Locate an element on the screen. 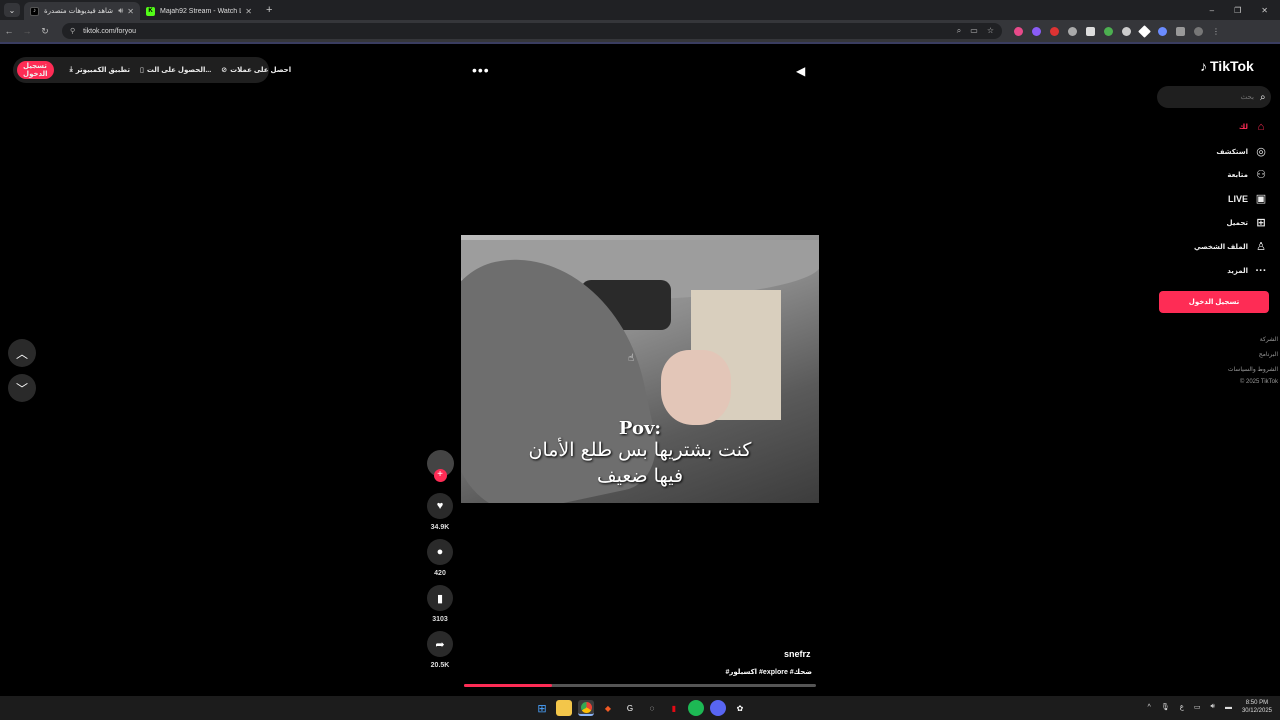 The width and height of the screenshot is (1280, 720). minimize-button: – is located at coordinates (1212, 10).